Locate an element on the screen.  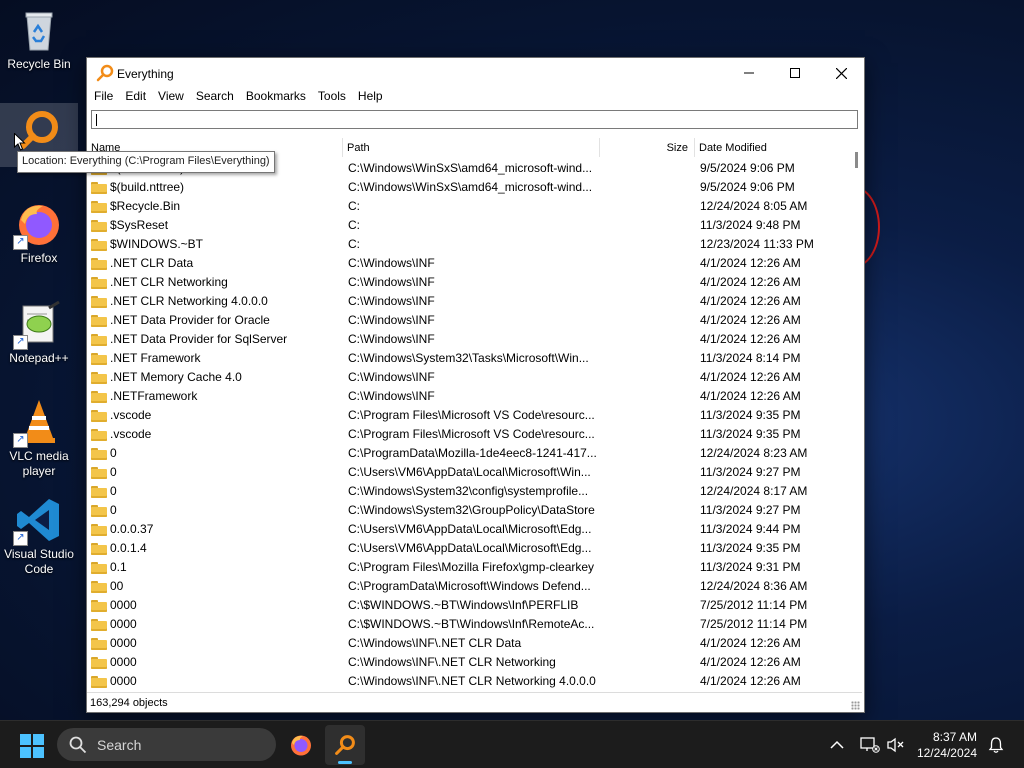
menu-edit: Edit is located at coordinates (135, 96).